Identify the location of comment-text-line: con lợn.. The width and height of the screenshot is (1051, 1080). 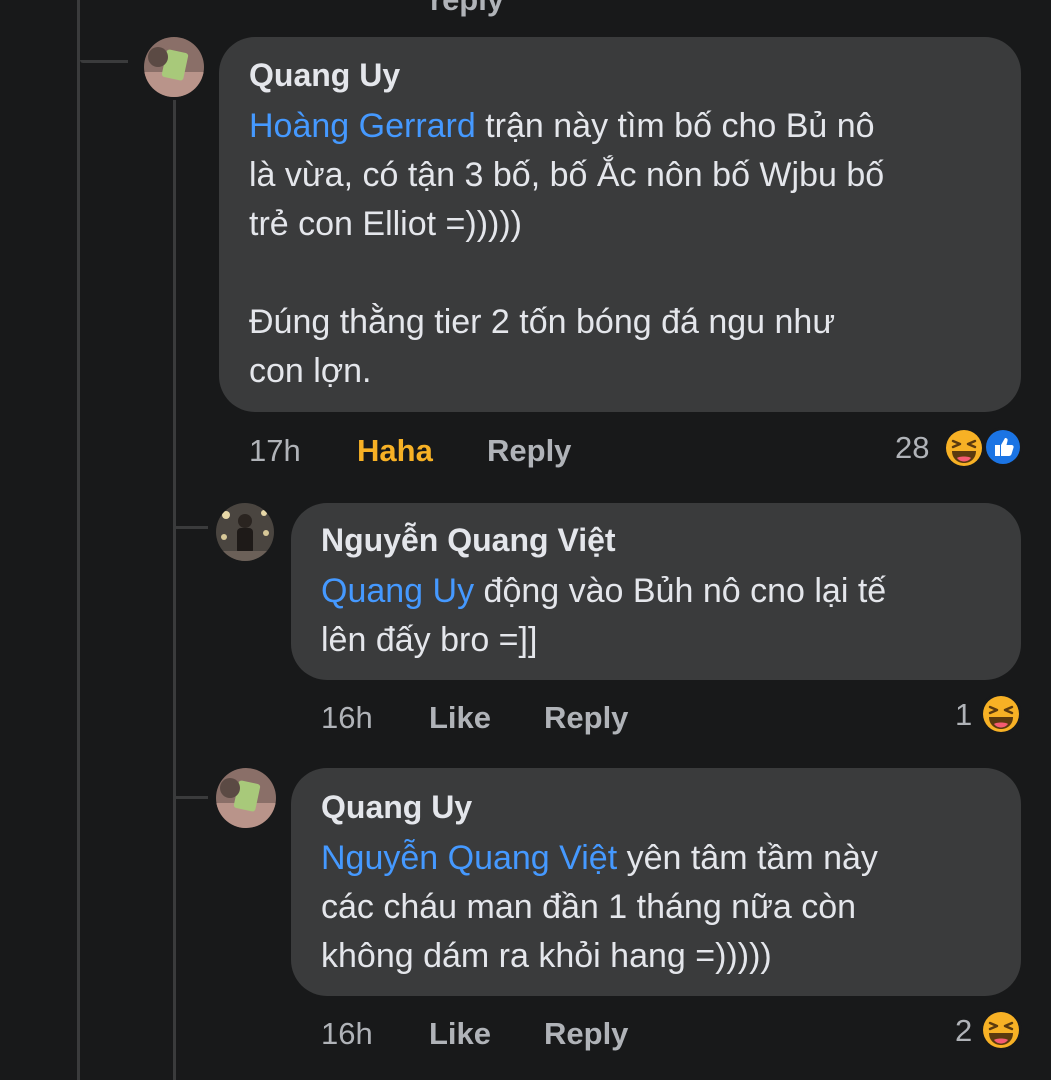
(310, 371).